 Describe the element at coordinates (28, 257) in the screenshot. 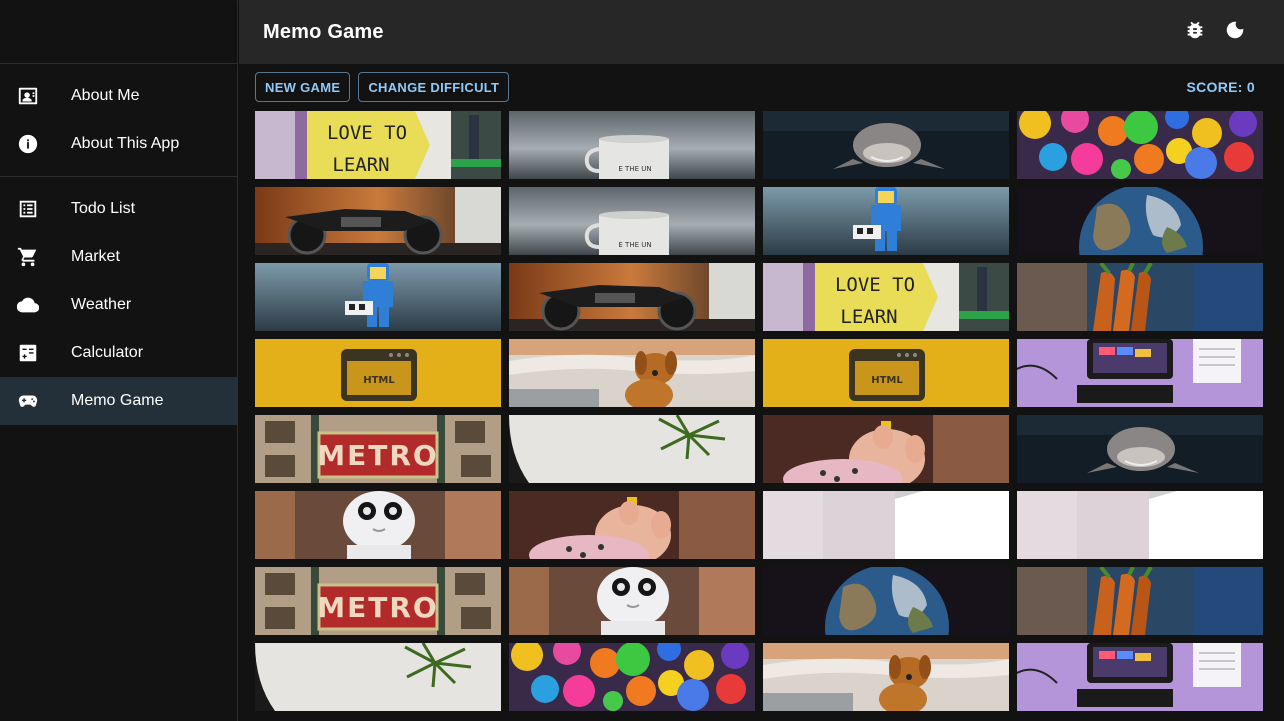

I see `cart-icon` at that location.